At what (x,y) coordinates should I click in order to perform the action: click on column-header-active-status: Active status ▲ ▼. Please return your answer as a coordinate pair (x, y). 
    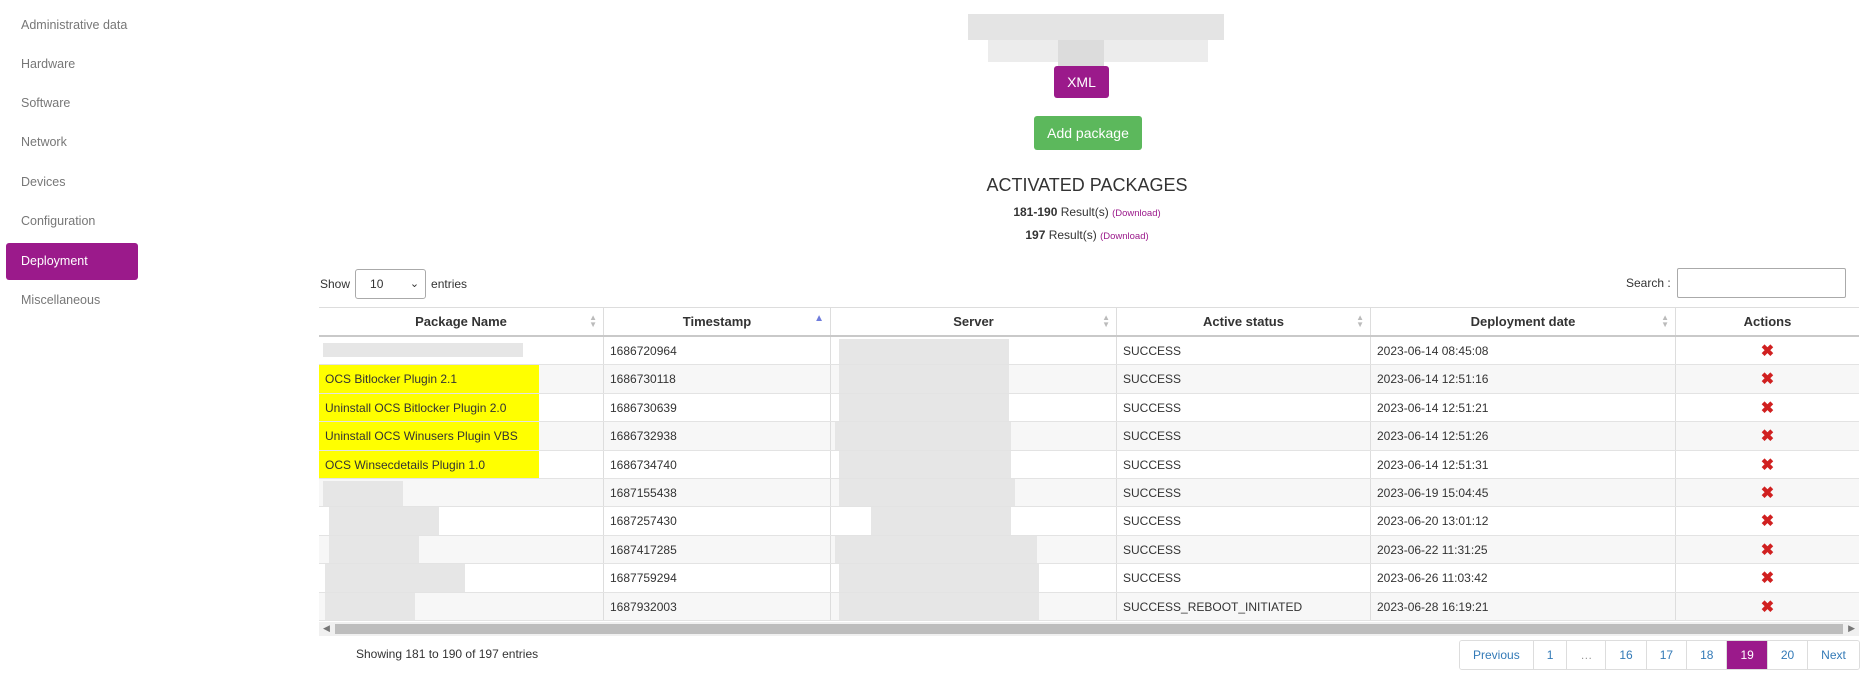
    Looking at the image, I should click on (1244, 321).